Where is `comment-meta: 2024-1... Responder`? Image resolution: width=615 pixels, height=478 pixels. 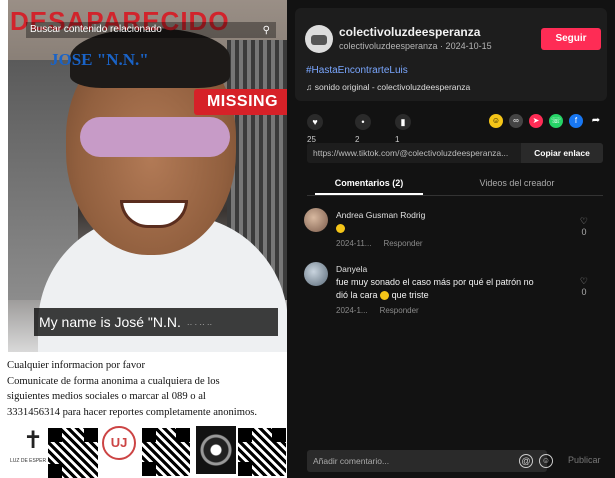
comment-meta: 2024-1... Responder is located at coordinates (383, 310).